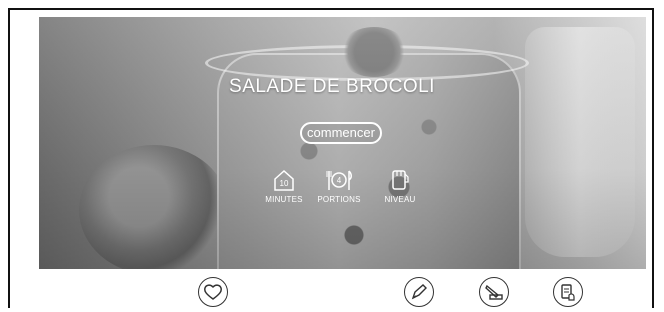 This screenshot has width=664, height=312. I want to click on stat-minutes: 10 MINUTES, so click(284, 186).